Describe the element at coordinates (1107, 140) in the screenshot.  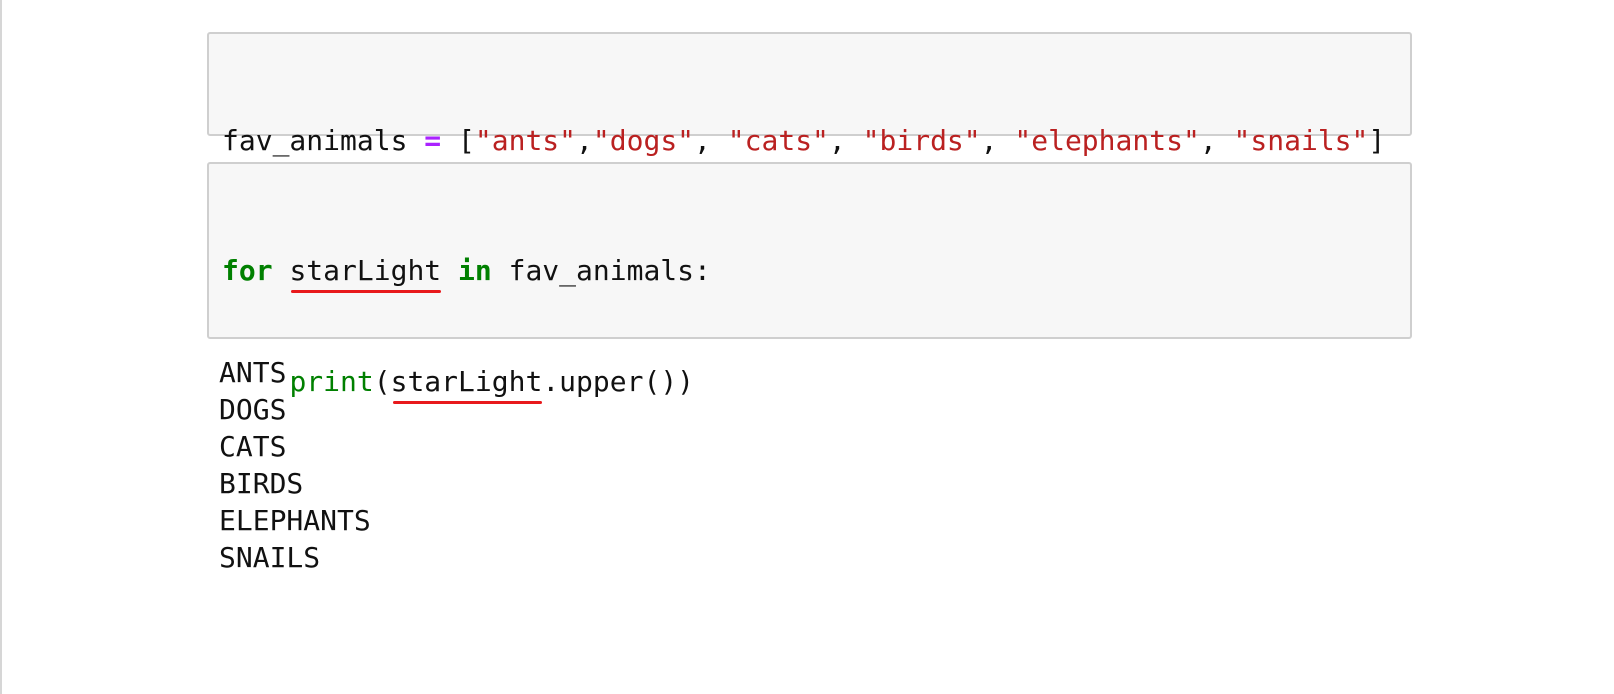
I see `code-token-string: "elephants"` at that location.